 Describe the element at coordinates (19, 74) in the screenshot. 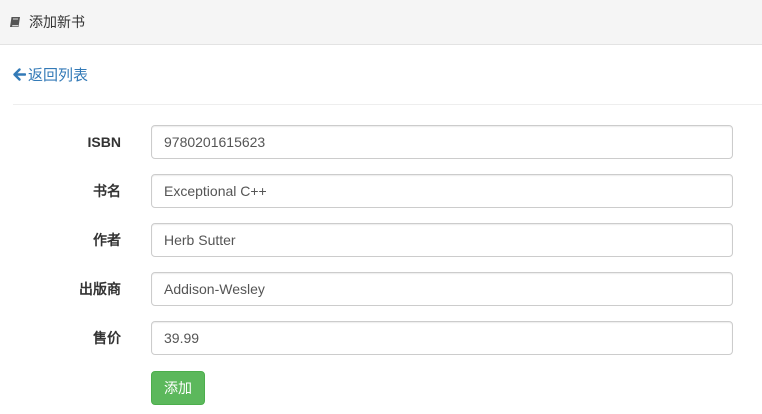

I see `arrow-left-icon` at that location.